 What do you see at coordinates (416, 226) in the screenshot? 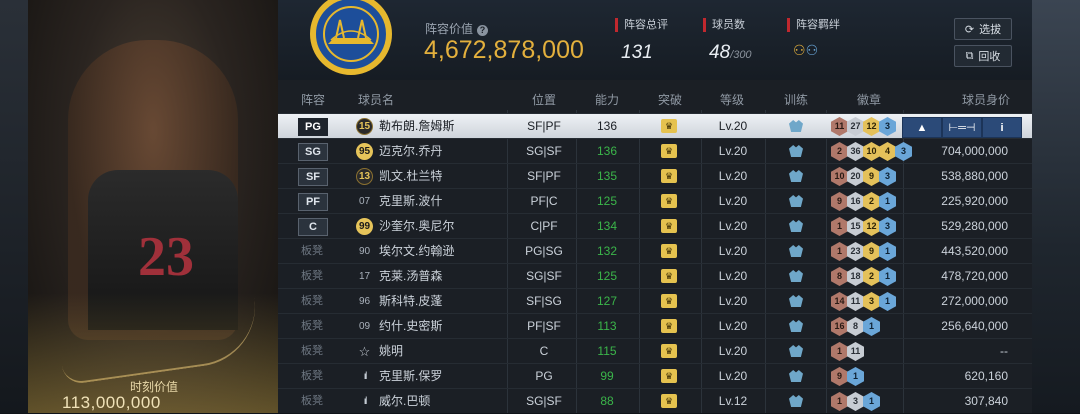
I see `player-name: 沙奎尔.奥尼尔` at bounding box center [416, 226].